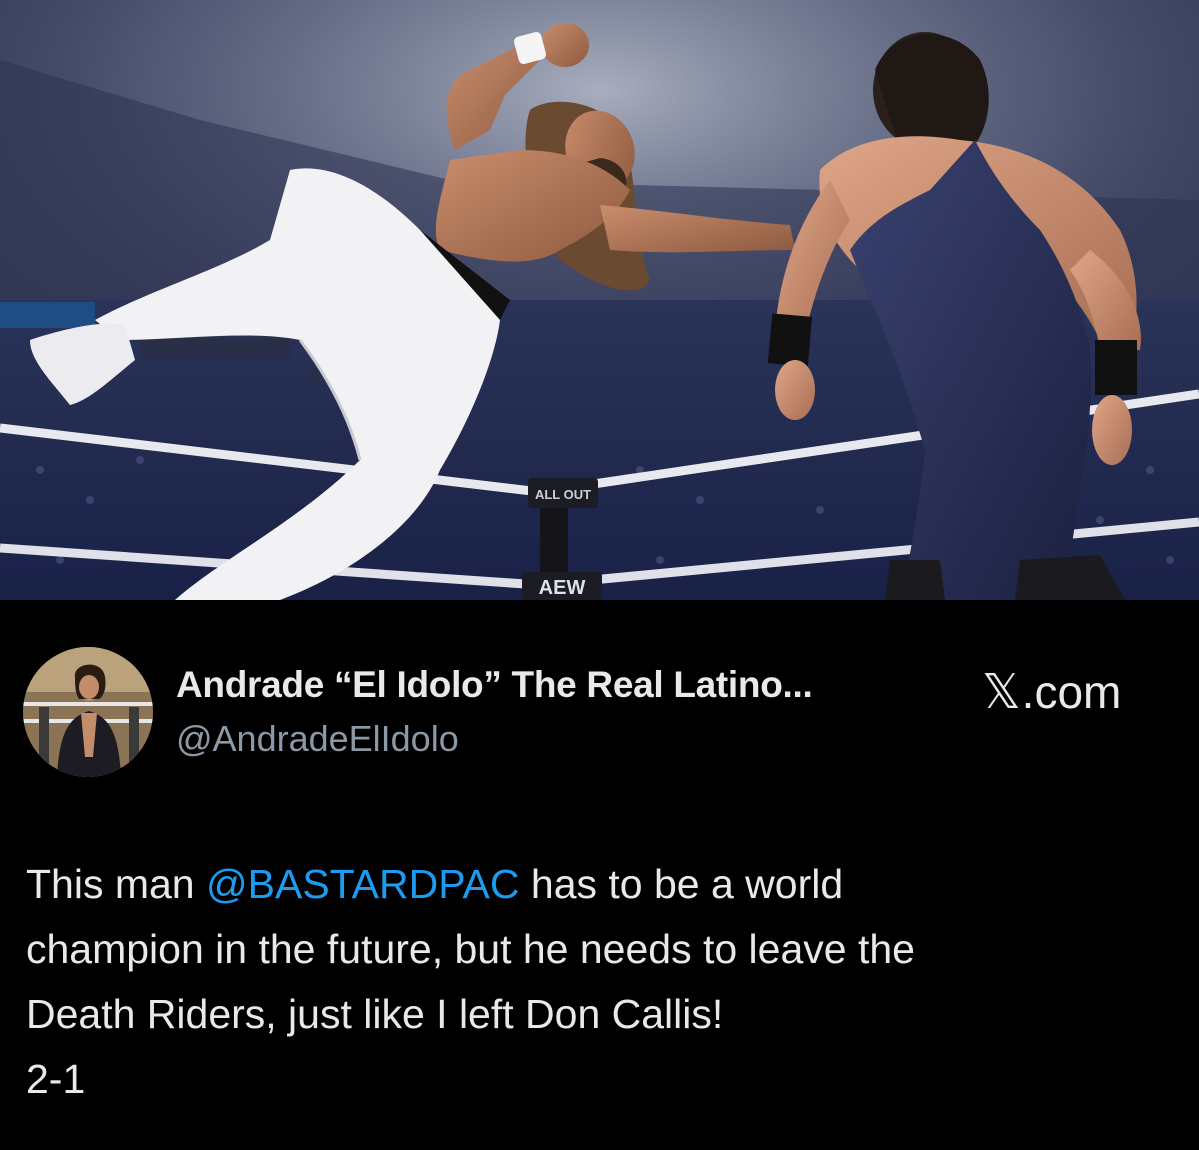 The image size is (1199, 1150). I want to click on x-logo-icon: 𝕏, so click(1001, 692).